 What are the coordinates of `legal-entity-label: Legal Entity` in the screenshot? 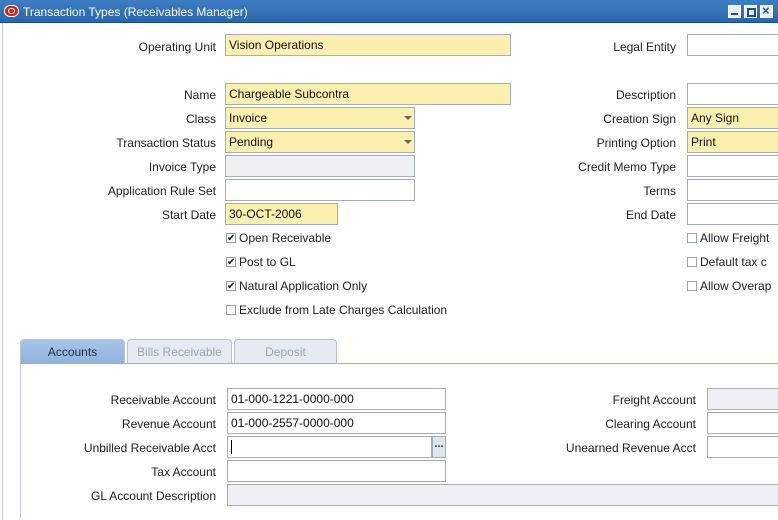 It's located at (644, 47).